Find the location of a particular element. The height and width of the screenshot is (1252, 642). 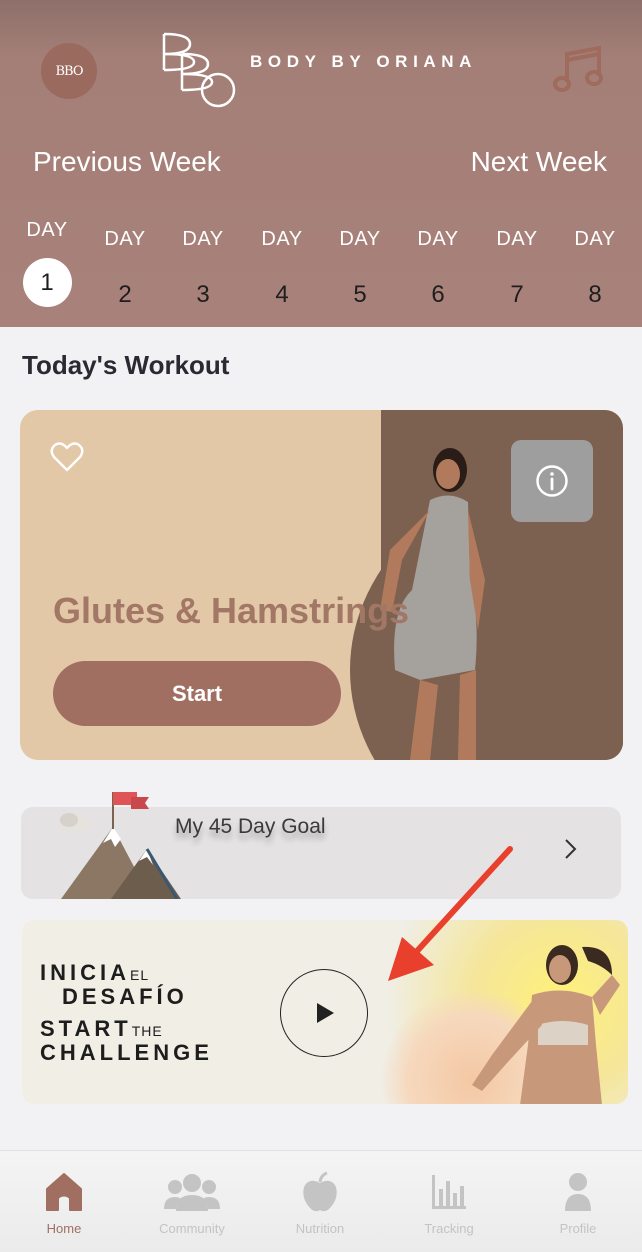

day-tab-5: DAY 5 is located at coordinates (360, 268).